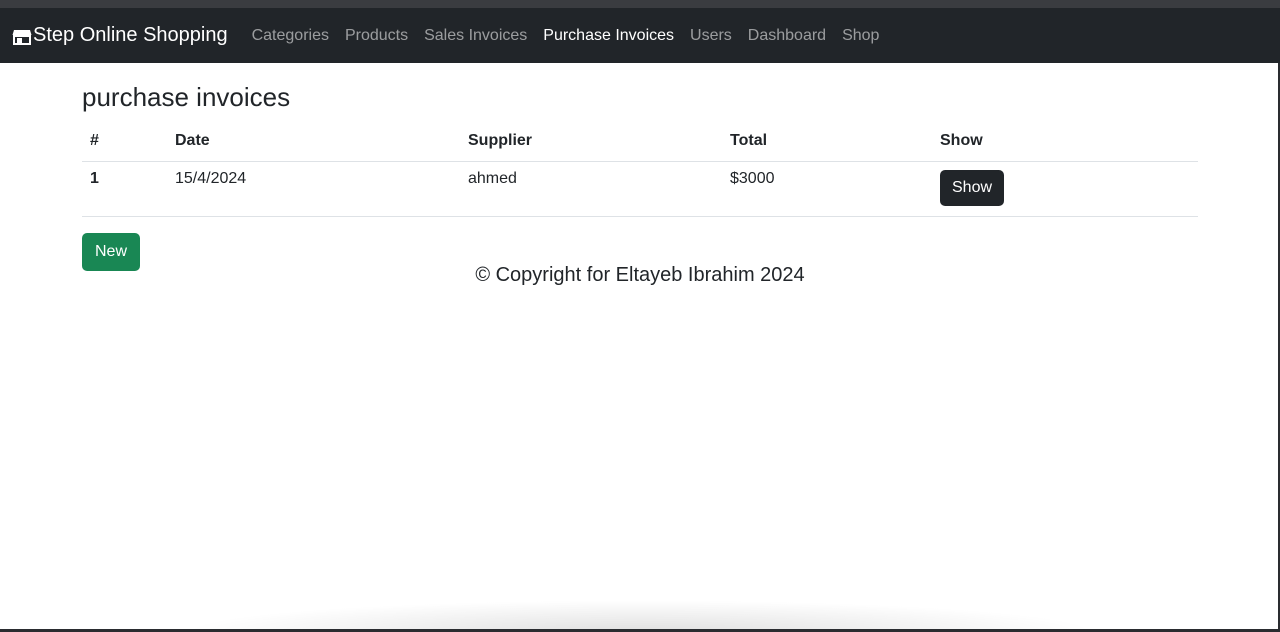 The image size is (1280, 632). I want to click on page-title: purchase invoices, so click(186, 97).